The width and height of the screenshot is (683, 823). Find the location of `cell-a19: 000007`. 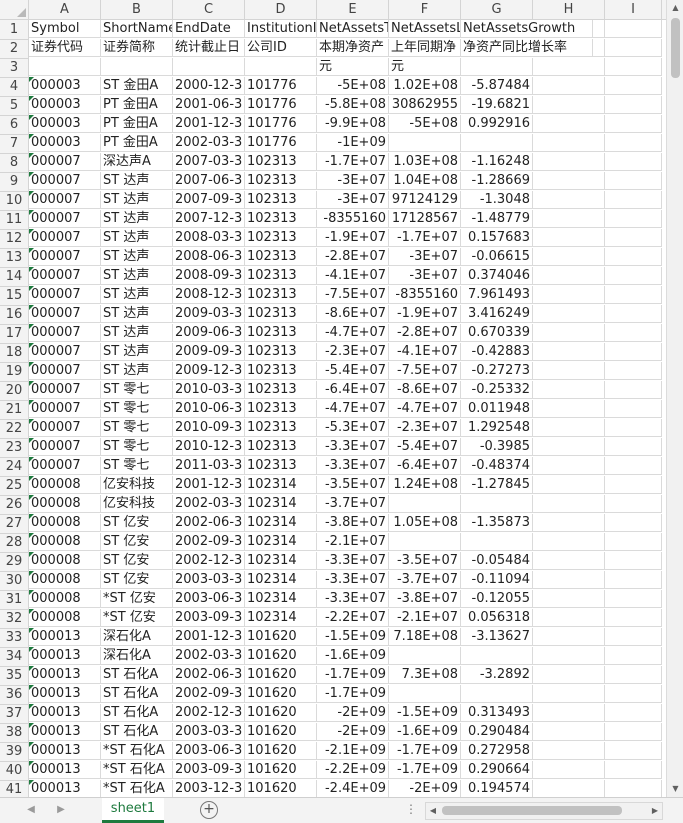

cell-a19: 000007 is located at coordinates (65, 371).